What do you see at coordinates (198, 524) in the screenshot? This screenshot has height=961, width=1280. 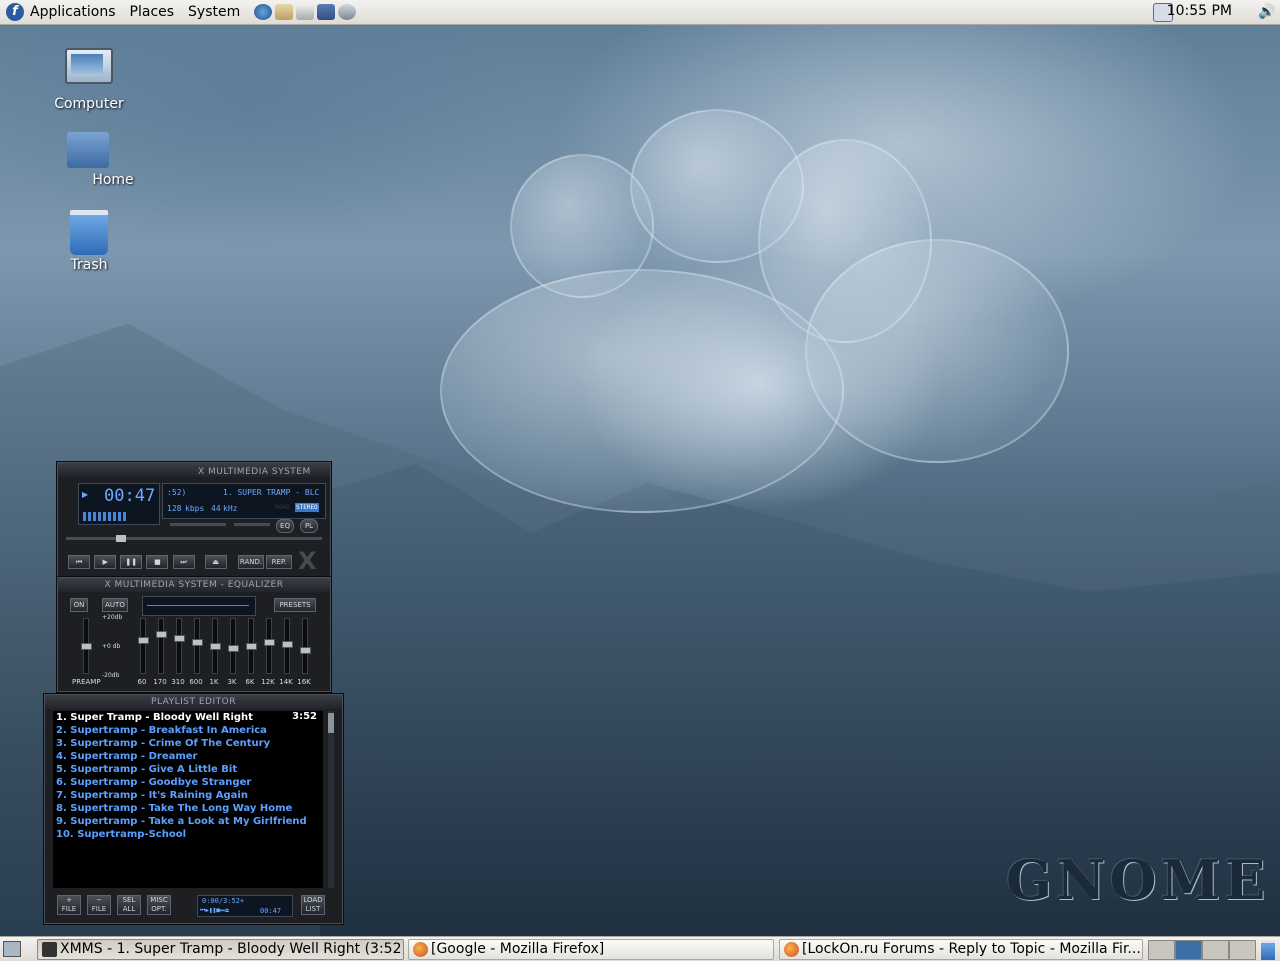 I see `volume-slider` at bounding box center [198, 524].